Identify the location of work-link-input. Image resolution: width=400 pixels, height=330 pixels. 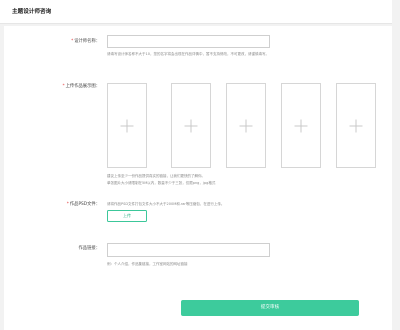
(188, 250).